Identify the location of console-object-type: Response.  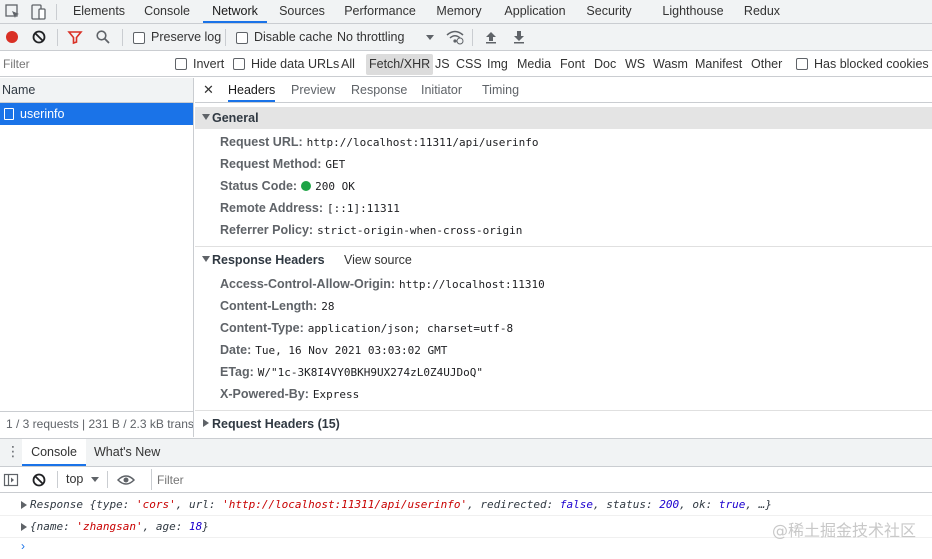
(60, 504).